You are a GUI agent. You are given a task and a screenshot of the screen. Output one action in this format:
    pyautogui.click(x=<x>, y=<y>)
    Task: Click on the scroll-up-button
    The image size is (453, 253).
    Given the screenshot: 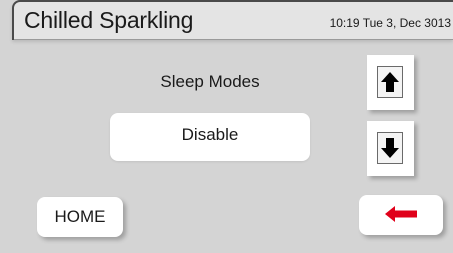 What is the action you would take?
    pyautogui.click(x=390, y=82)
    